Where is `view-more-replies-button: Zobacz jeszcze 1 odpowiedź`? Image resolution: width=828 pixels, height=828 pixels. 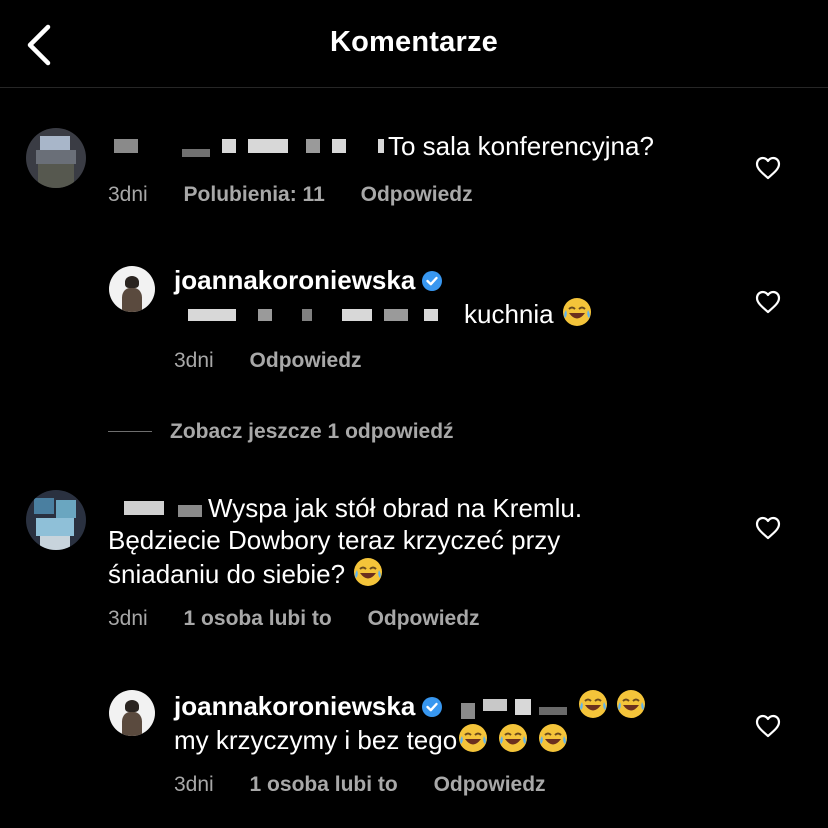
view-more-replies-button: Zobacz jeszcze 1 odpowiedź is located at coordinates (281, 432).